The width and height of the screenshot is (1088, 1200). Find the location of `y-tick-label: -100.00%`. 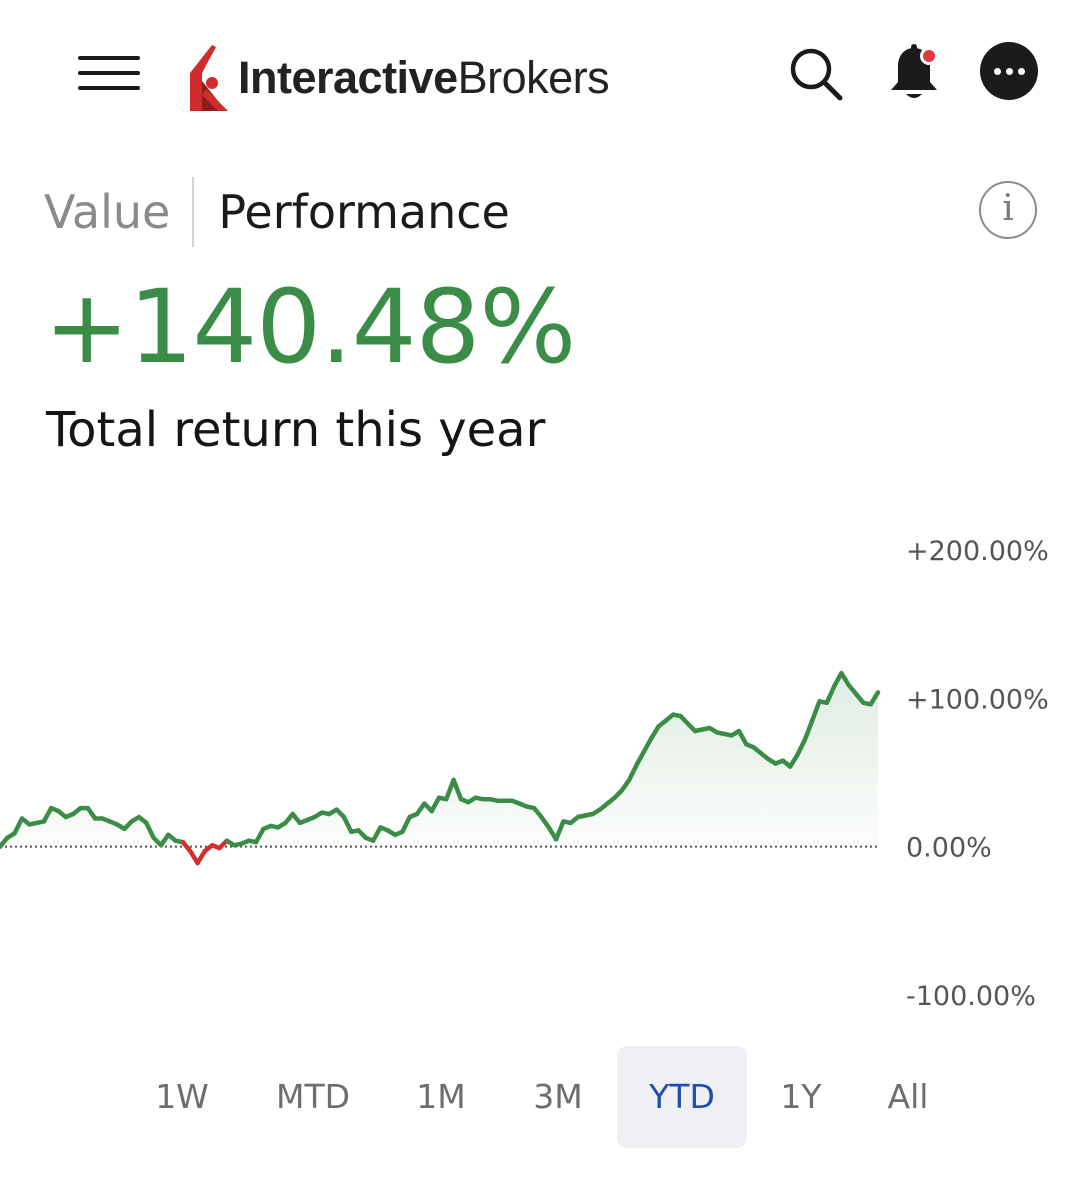

y-tick-label: -100.00% is located at coordinates (971, 996).